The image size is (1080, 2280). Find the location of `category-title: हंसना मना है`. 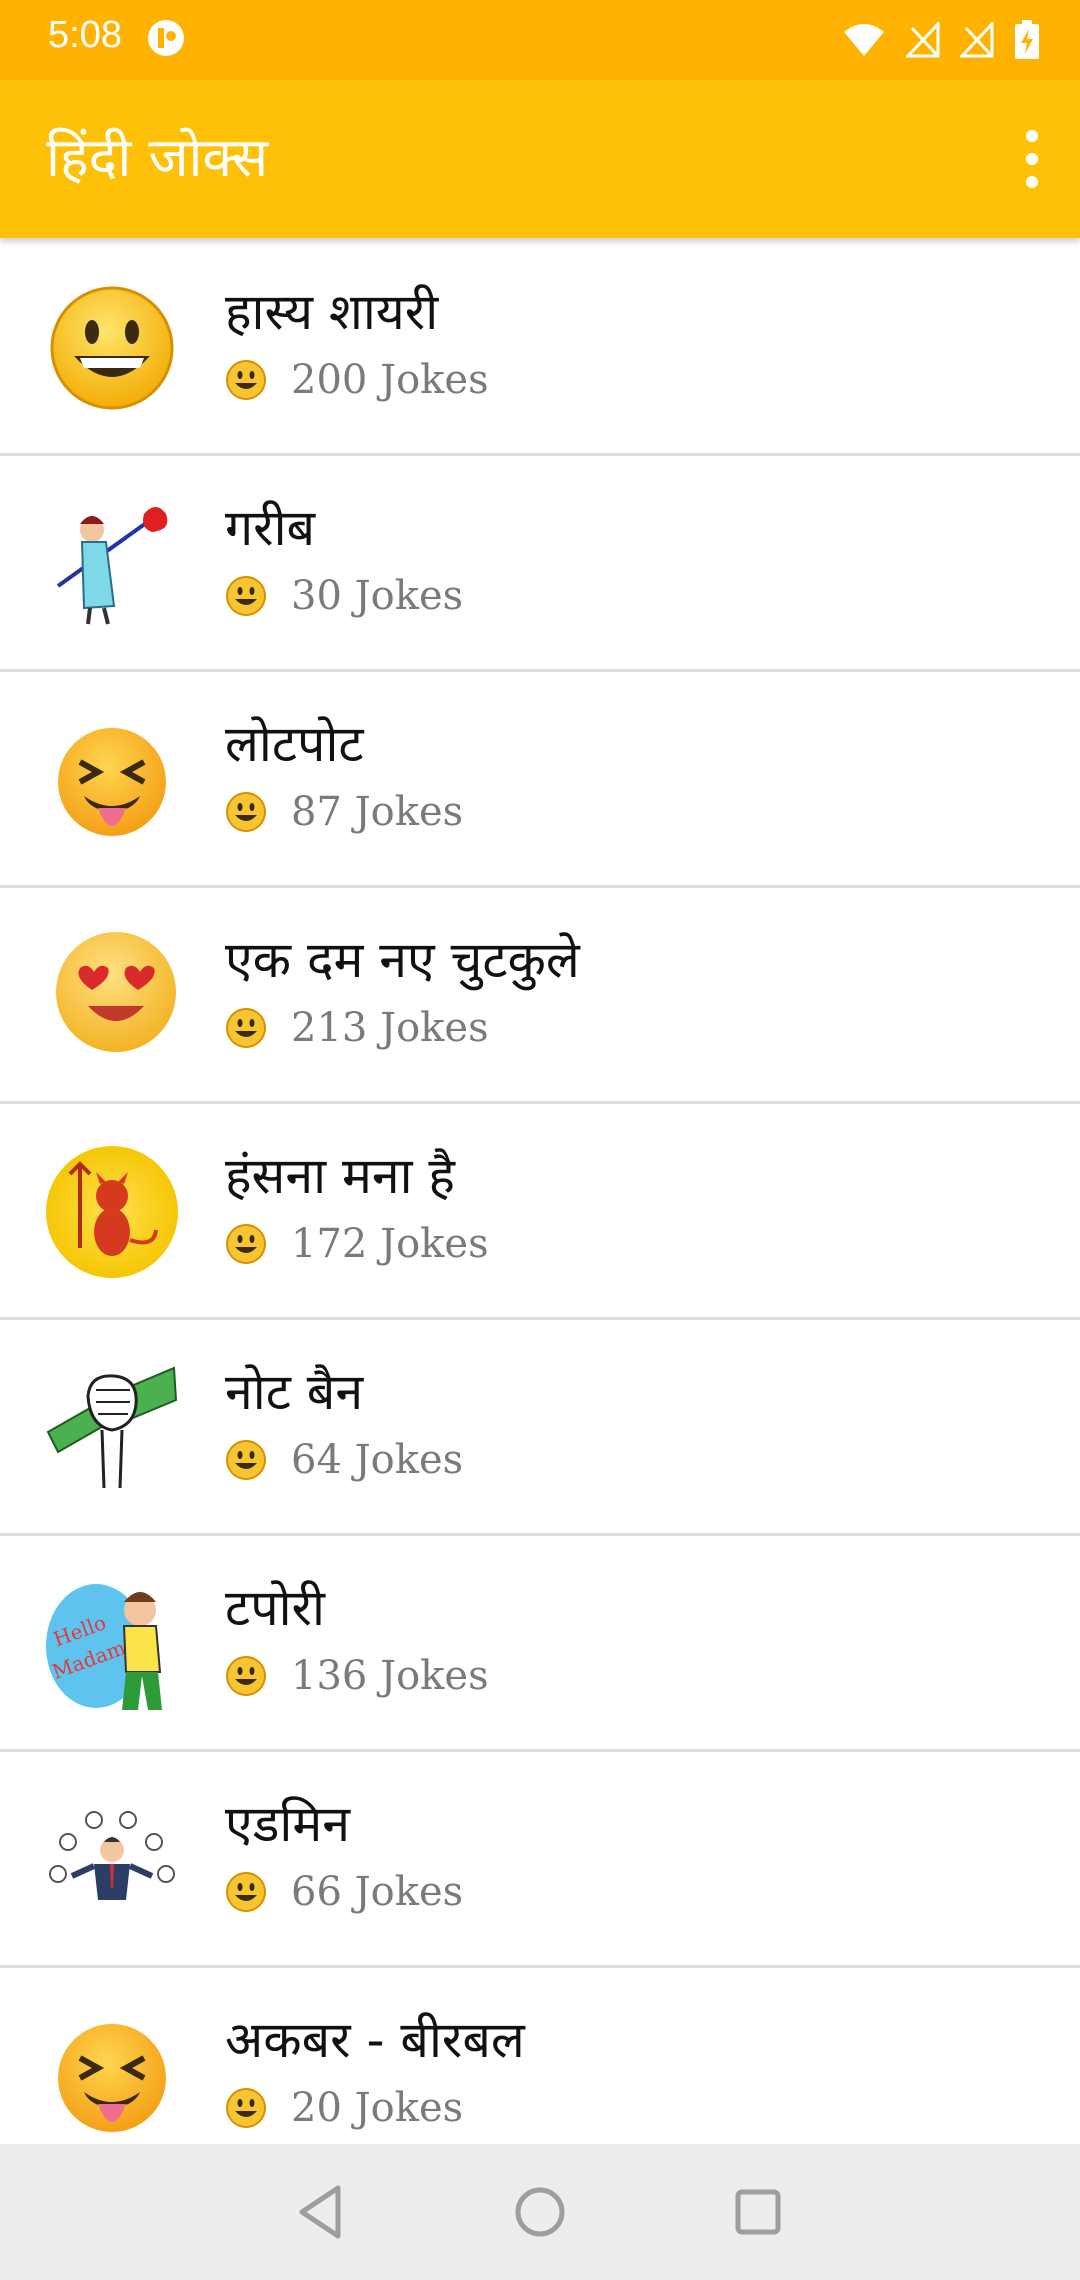

category-title: हंसना मना है is located at coordinates (340, 1176).